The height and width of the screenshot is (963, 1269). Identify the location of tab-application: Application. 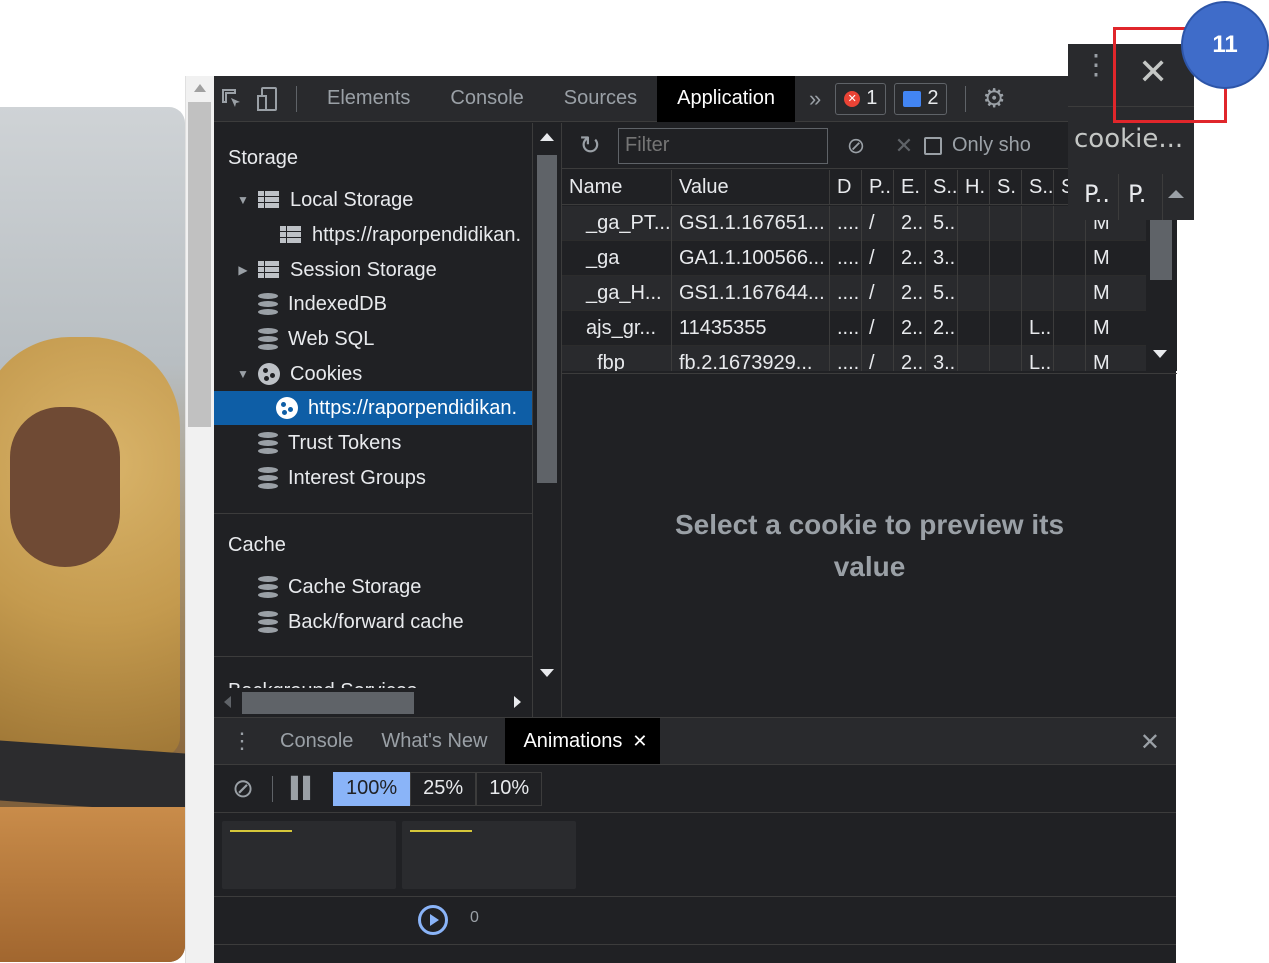
(726, 98).